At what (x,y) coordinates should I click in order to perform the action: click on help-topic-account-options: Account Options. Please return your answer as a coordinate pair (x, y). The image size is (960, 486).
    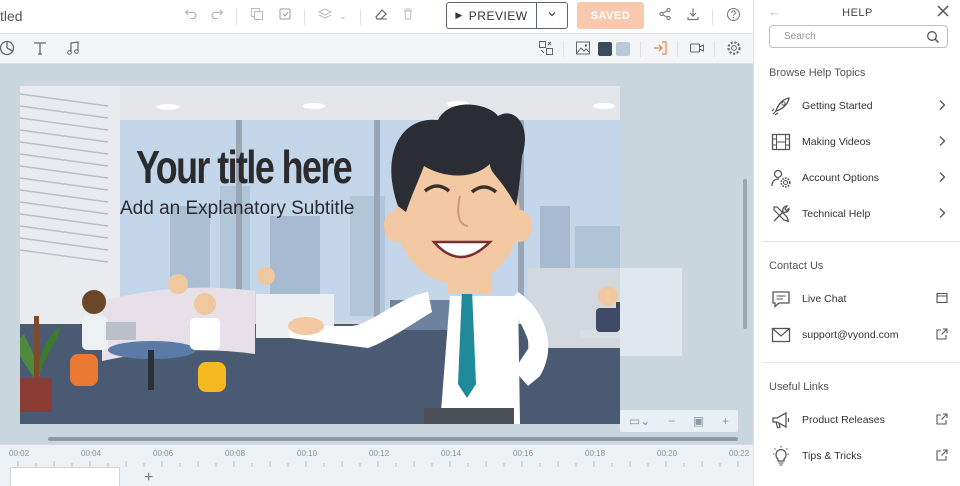
    Looking at the image, I should click on (857, 178).